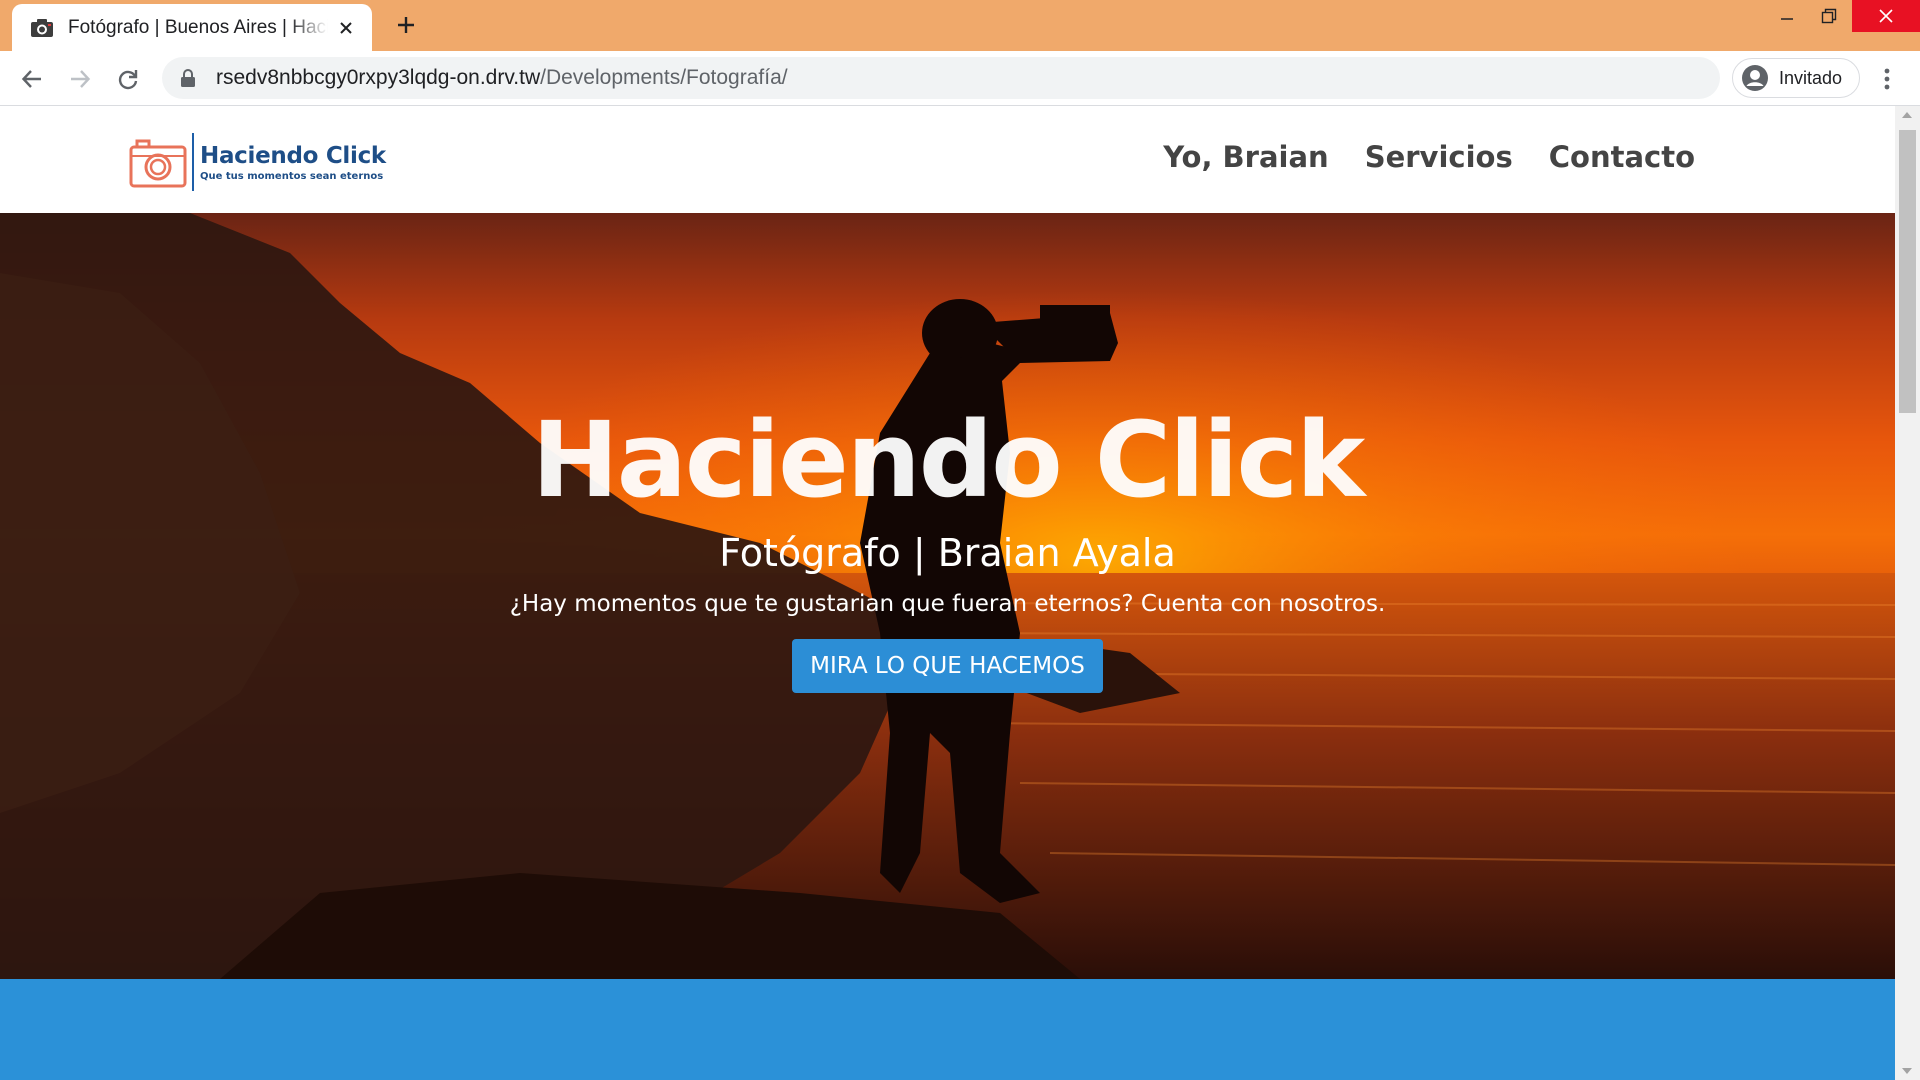  Describe the element at coordinates (664, 77) in the screenshot. I see `url-path: /Developments/Fotografía/` at that location.